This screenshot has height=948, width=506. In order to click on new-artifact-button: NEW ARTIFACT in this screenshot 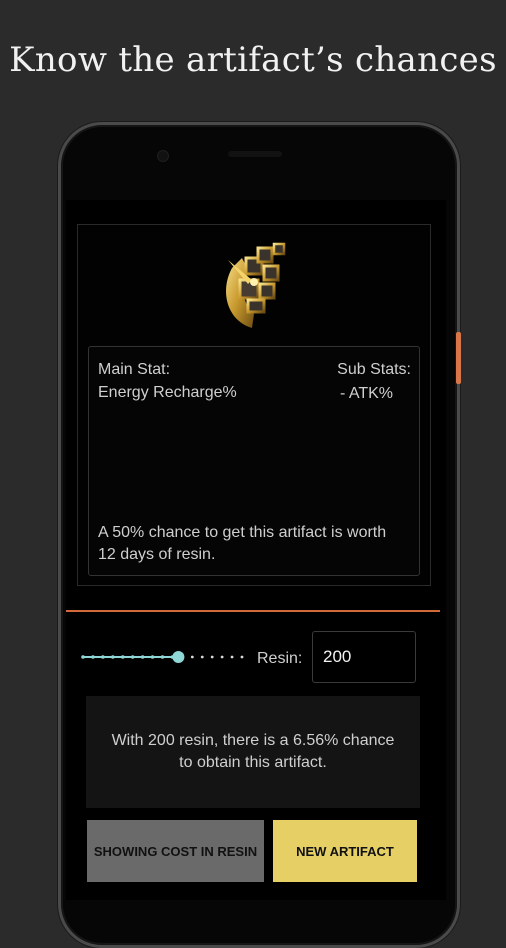, I will do `click(345, 851)`.